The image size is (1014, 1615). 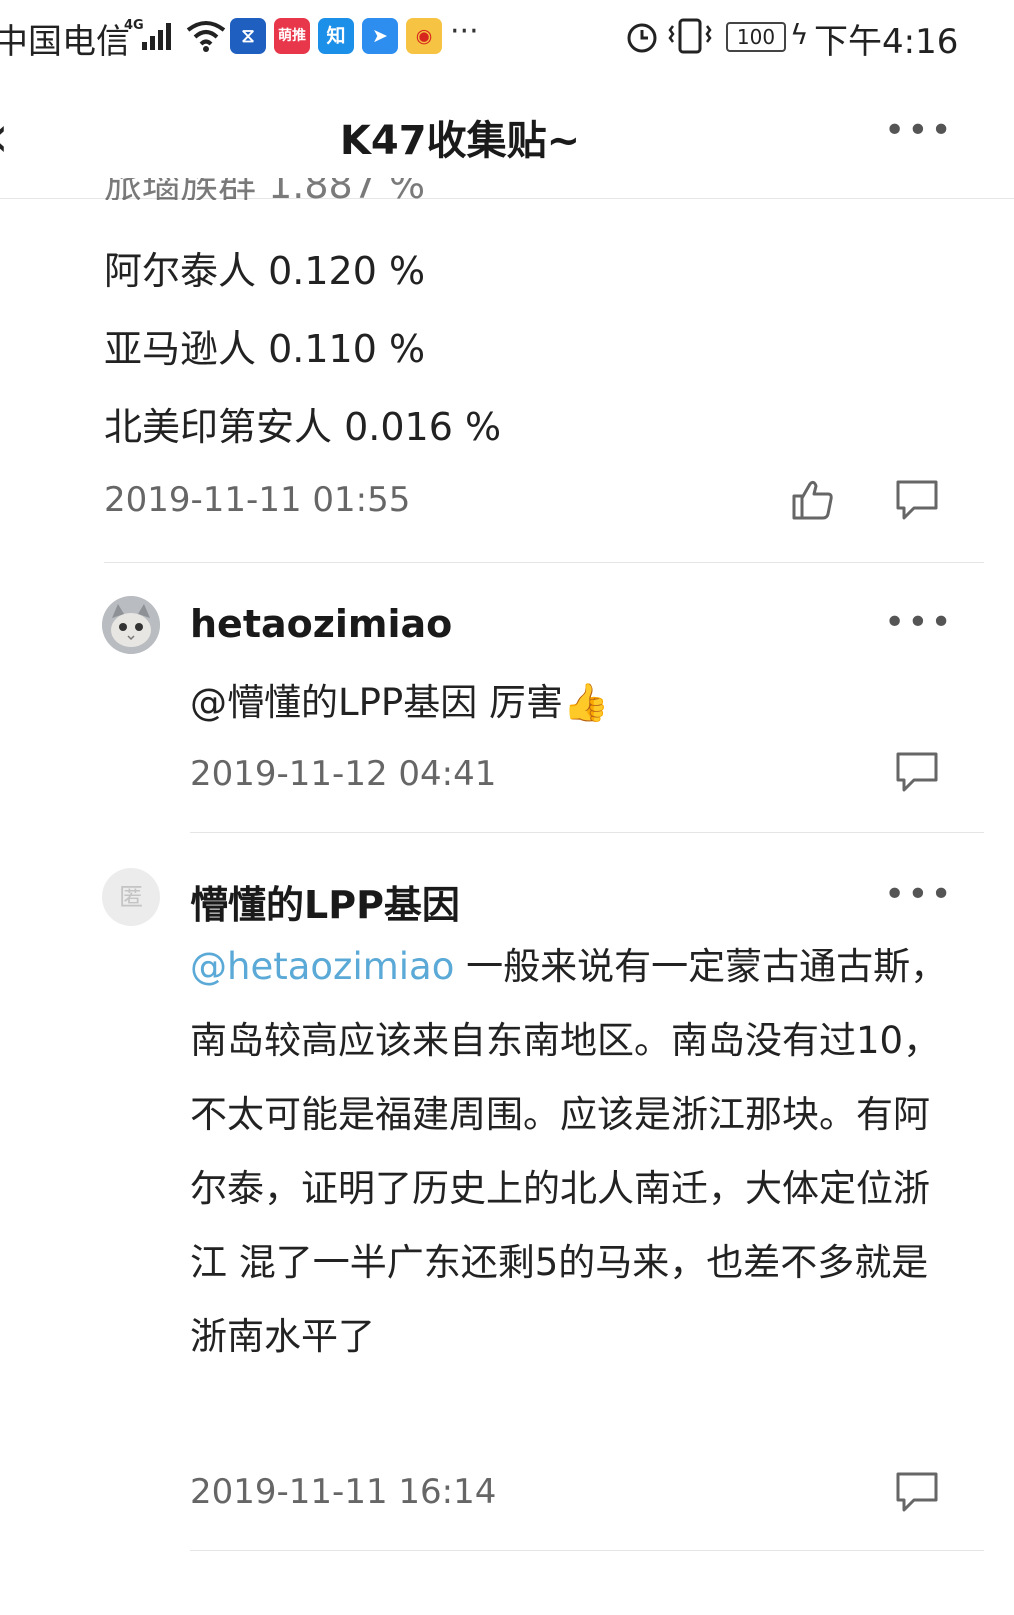 I want to click on status-time: 下午4:16, so click(x=886, y=42).